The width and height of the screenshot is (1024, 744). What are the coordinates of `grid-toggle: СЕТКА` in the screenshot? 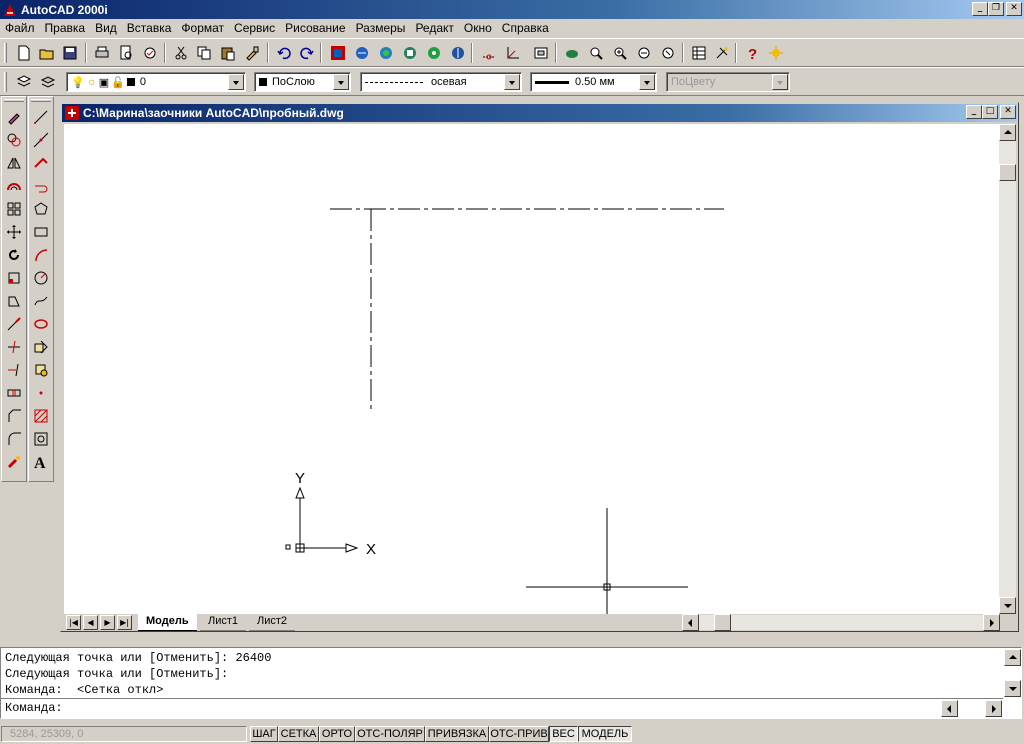 It's located at (298, 734).